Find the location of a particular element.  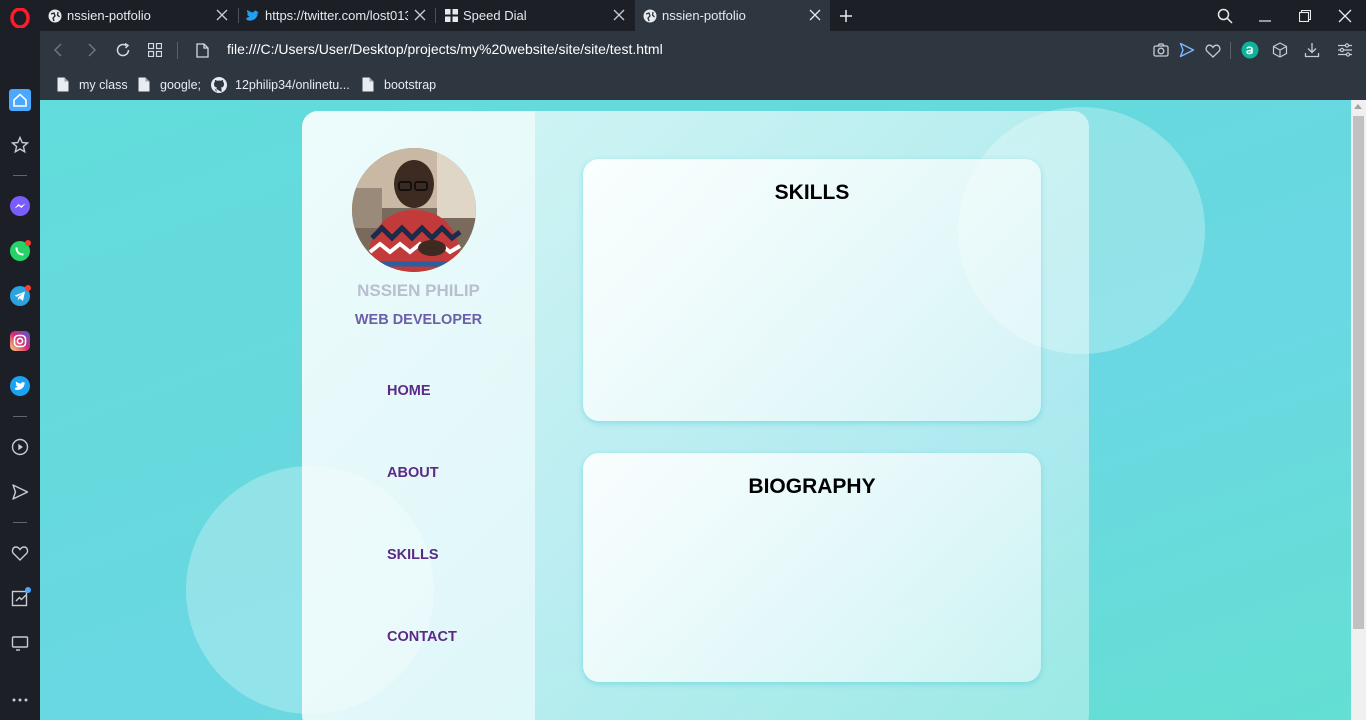

speed-dial-icon is located at coordinates (451, 16).